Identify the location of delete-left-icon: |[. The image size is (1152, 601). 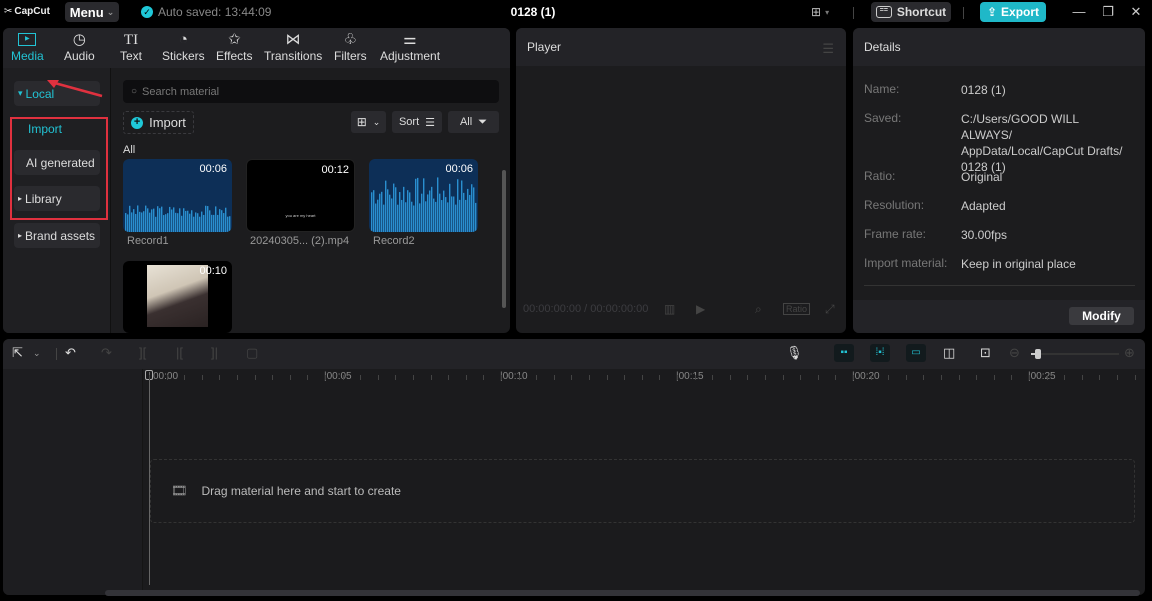
(179, 352).